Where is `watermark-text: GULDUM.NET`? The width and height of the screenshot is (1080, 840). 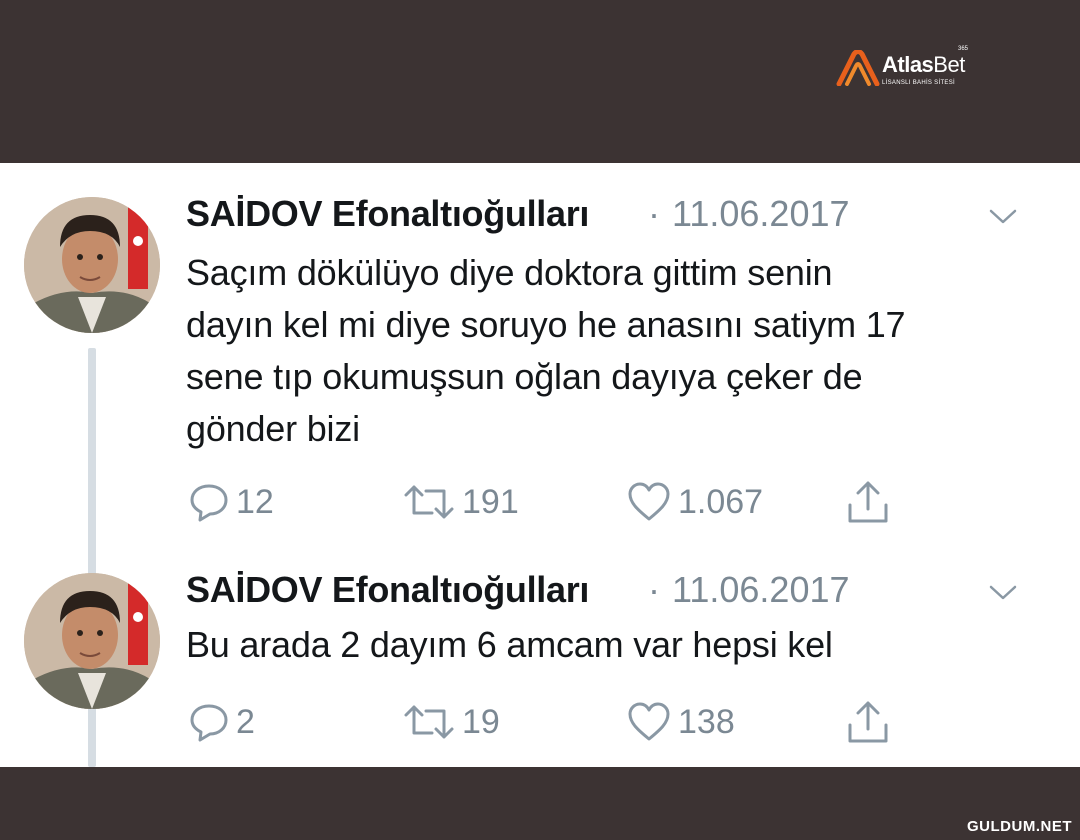
watermark-text: GULDUM.NET is located at coordinates (1019, 826).